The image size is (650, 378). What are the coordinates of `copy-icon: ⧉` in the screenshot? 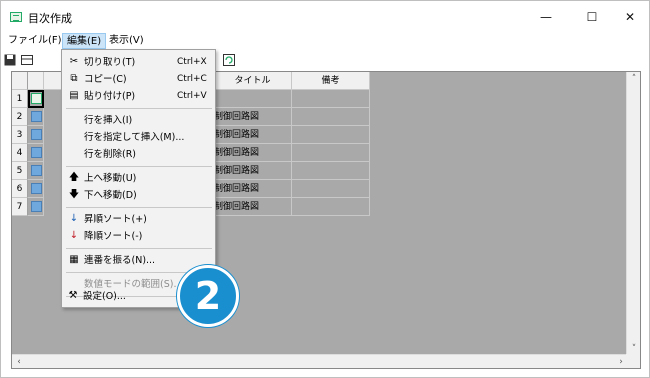 It's located at (74, 78).